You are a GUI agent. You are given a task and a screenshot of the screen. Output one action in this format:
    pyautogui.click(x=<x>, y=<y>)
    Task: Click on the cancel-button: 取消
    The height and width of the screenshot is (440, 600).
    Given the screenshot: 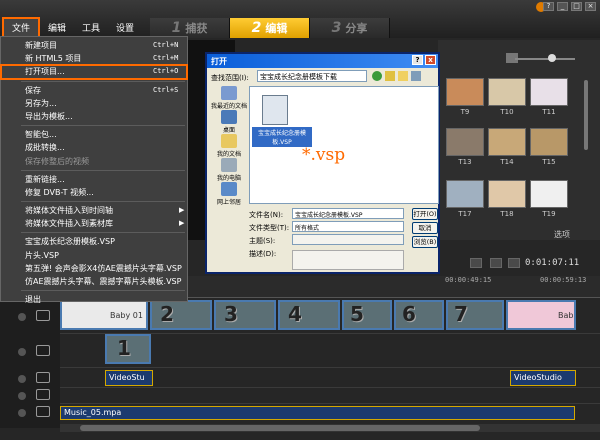 What is the action you would take?
    pyautogui.click(x=425, y=228)
    